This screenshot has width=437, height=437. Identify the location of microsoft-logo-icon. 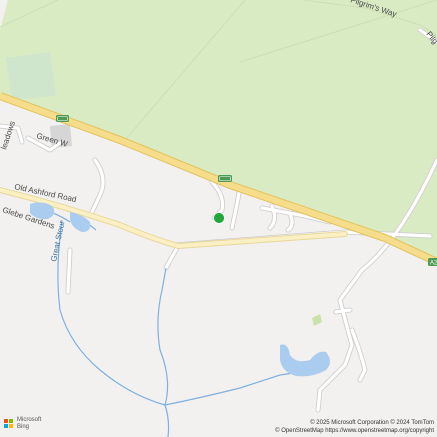
(9, 424).